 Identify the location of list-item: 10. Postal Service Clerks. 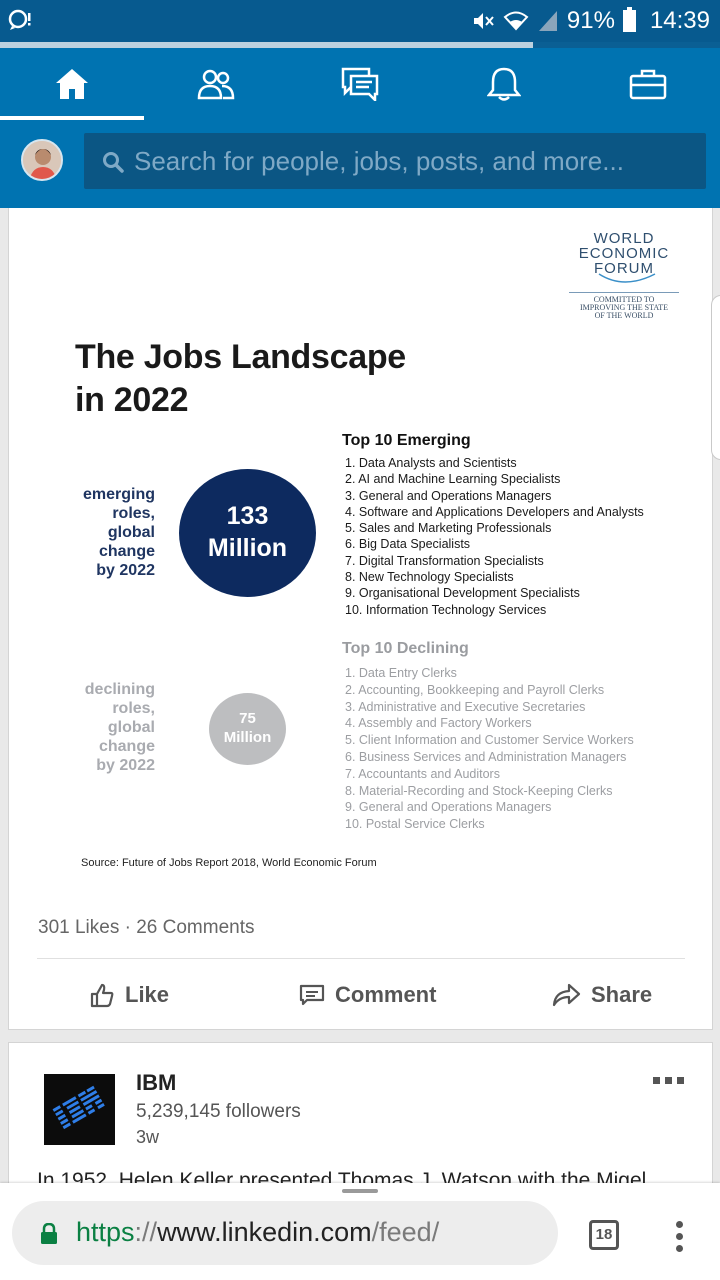
(415, 824).